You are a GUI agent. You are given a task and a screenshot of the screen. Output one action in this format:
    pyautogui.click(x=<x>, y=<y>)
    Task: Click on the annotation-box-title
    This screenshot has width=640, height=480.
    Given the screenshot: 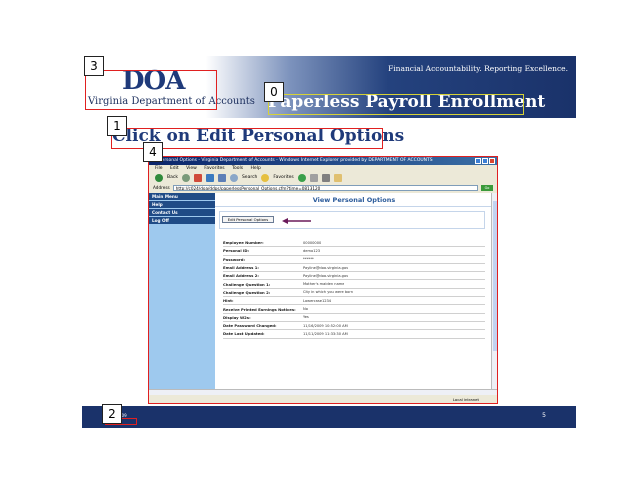 What is the action you would take?
    pyautogui.click(x=396, y=104)
    